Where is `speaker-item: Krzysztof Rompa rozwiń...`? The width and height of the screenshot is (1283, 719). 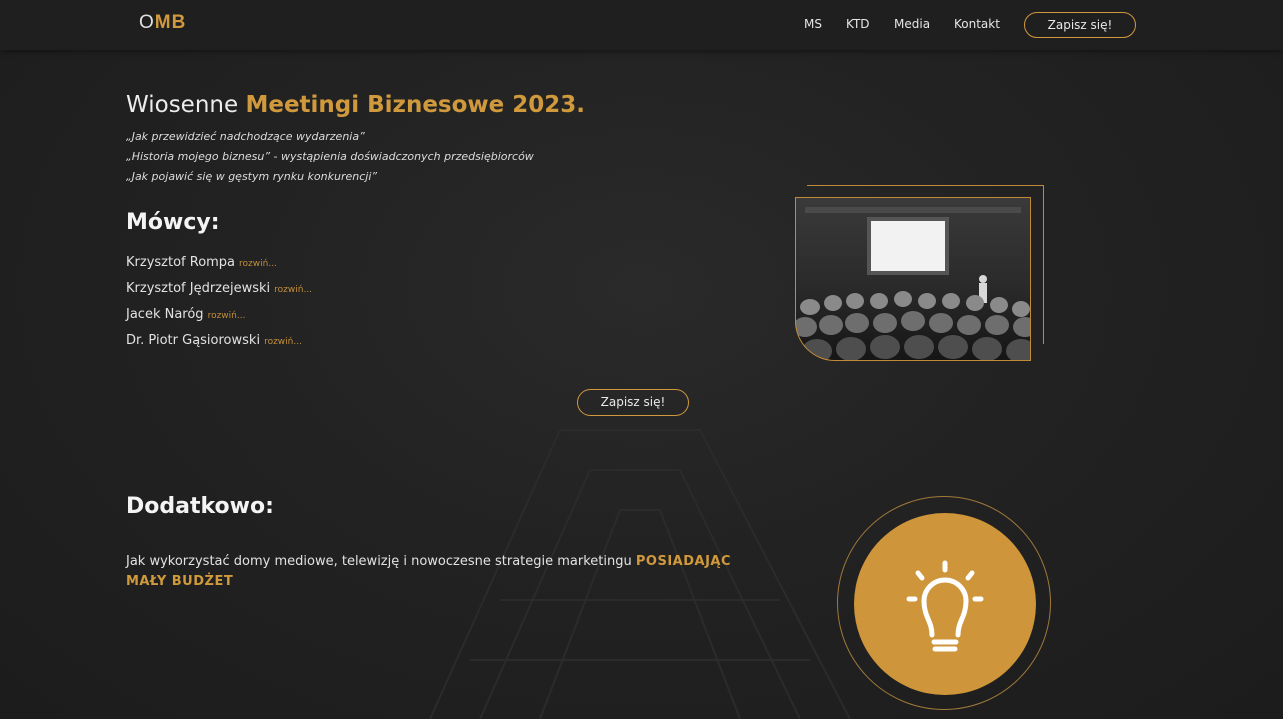
speaker-item: Krzysztof Rompa rozwiń... is located at coordinates (201, 262).